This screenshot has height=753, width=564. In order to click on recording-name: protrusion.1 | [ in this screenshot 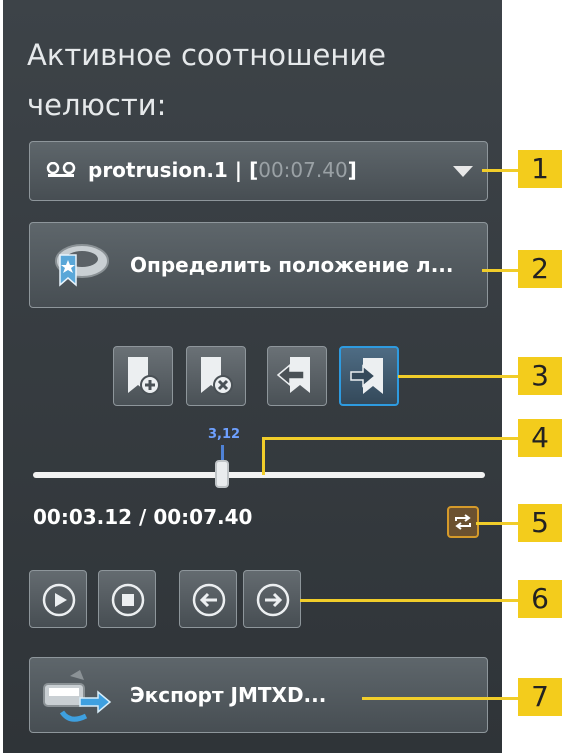, I will do `click(173, 170)`.